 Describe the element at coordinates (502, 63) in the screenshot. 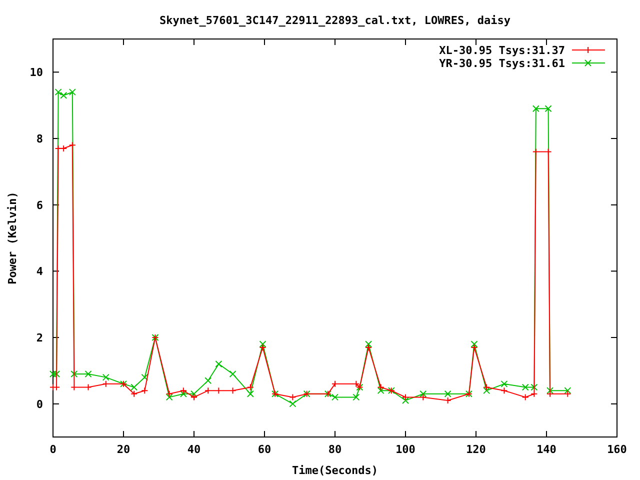

I see `legend-label: YR-30.95 Tsys:31.61` at that location.